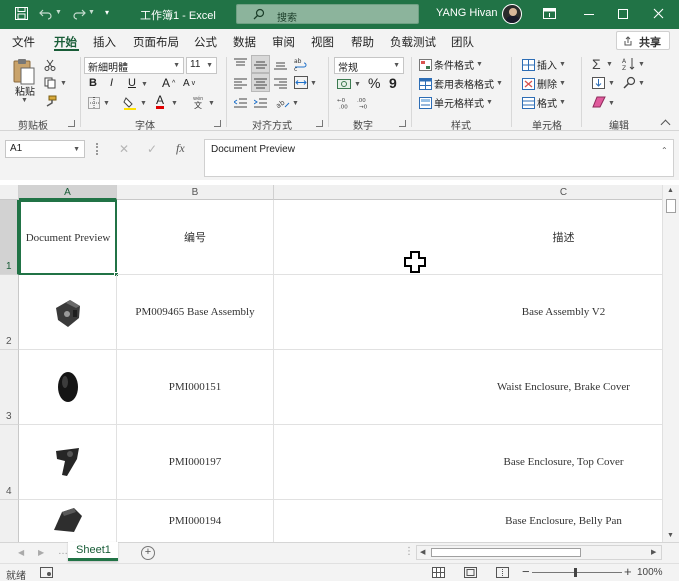 The width and height of the screenshot is (679, 581). Describe the element at coordinates (195, 192) in the screenshot. I see `column-header-b: B` at that location.